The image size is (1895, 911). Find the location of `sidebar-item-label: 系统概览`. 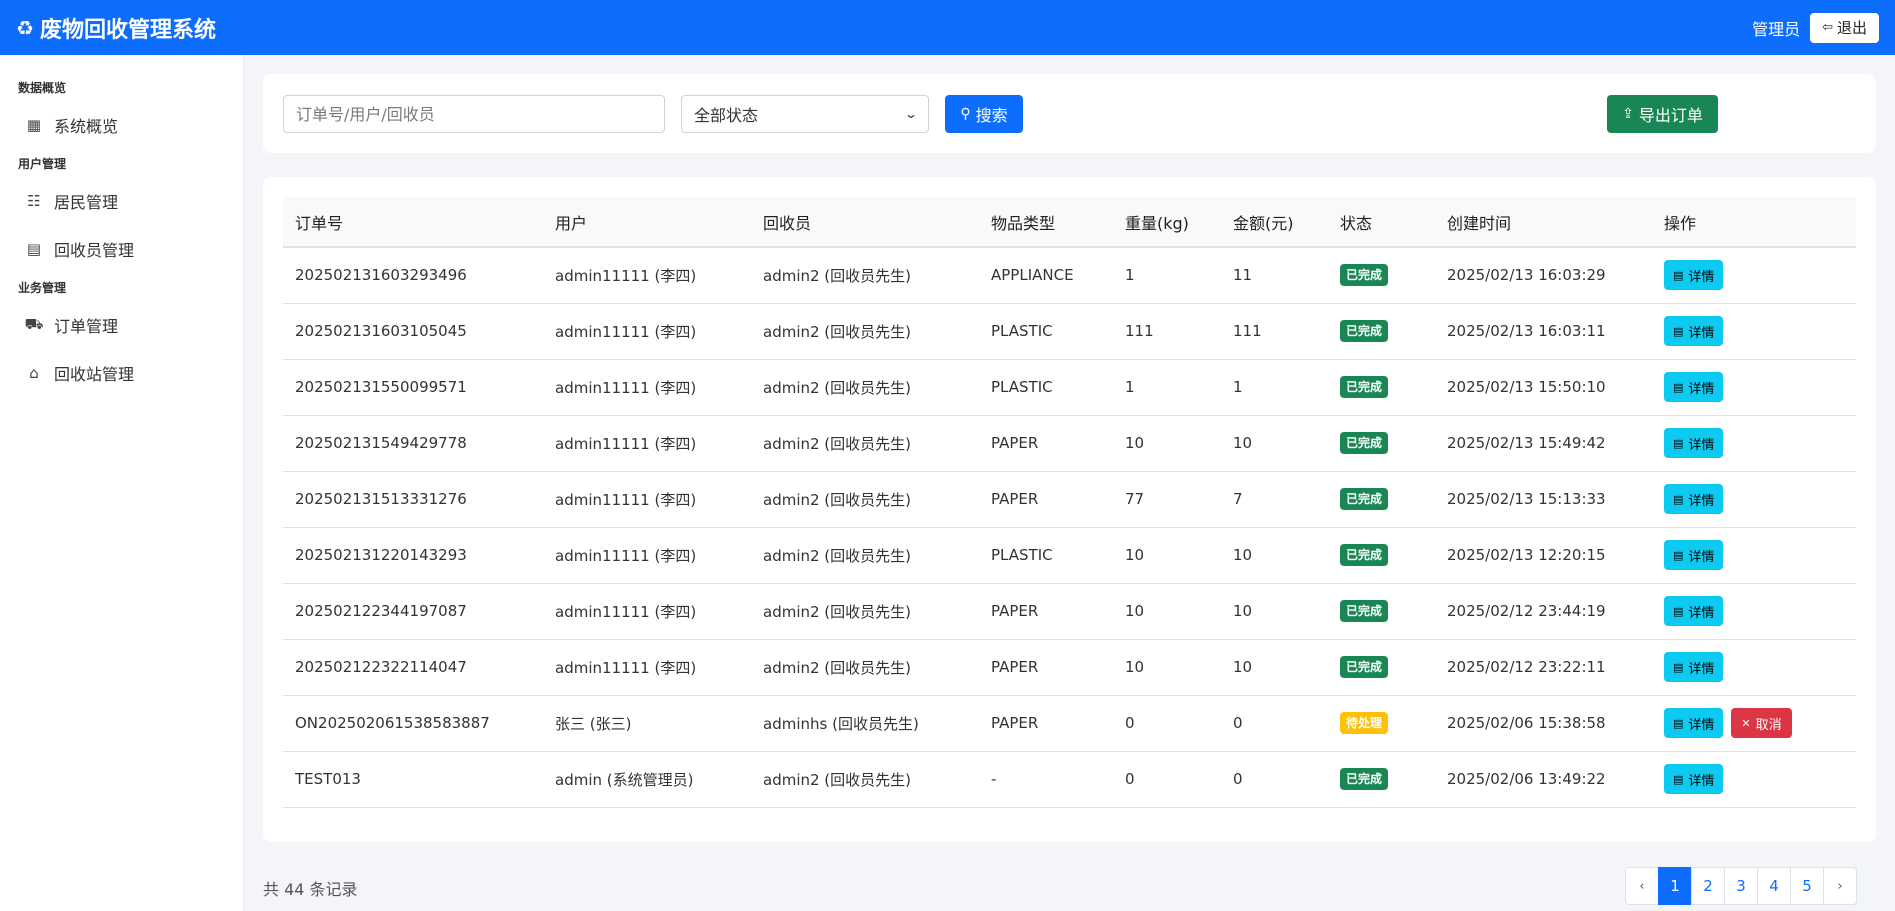

sidebar-item-label: 系统概览 is located at coordinates (86, 126).